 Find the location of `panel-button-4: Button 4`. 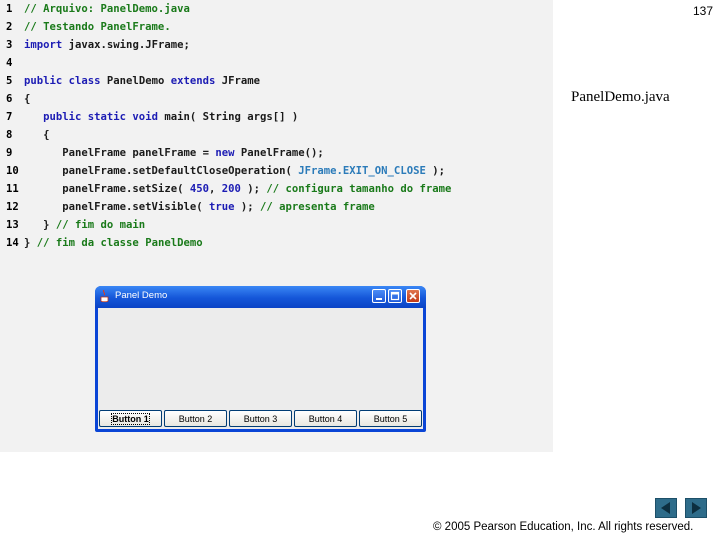

panel-button-4: Button 4 is located at coordinates (325, 418).